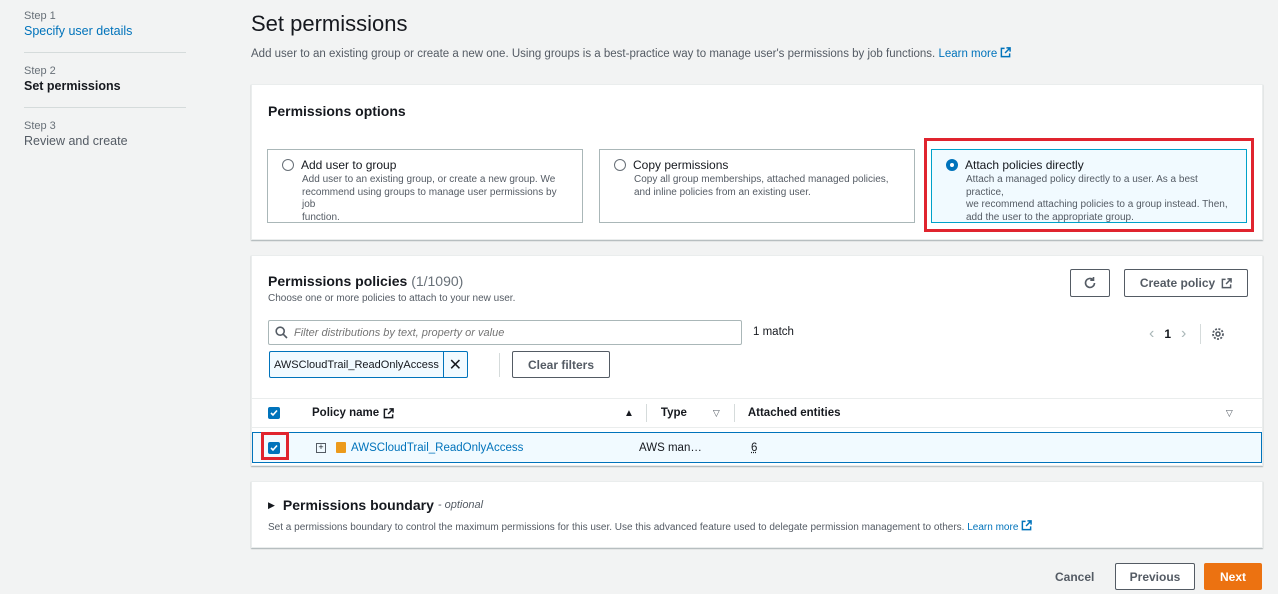  What do you see at coordinates (773, 332) in the screenshot?
I see `match-count: 1 match` at bounding box center [773, 332].